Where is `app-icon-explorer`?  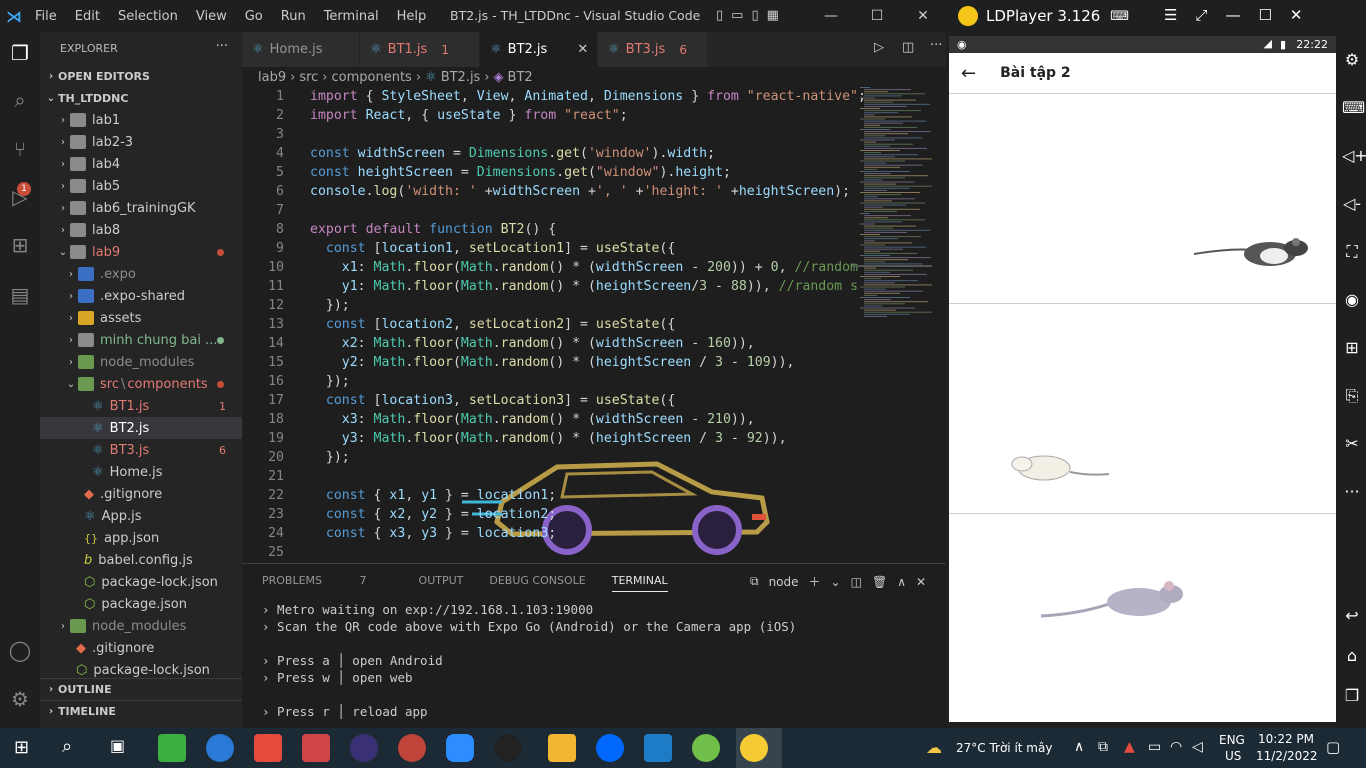
app-icon-explorer is located at coordinates (562, 748).